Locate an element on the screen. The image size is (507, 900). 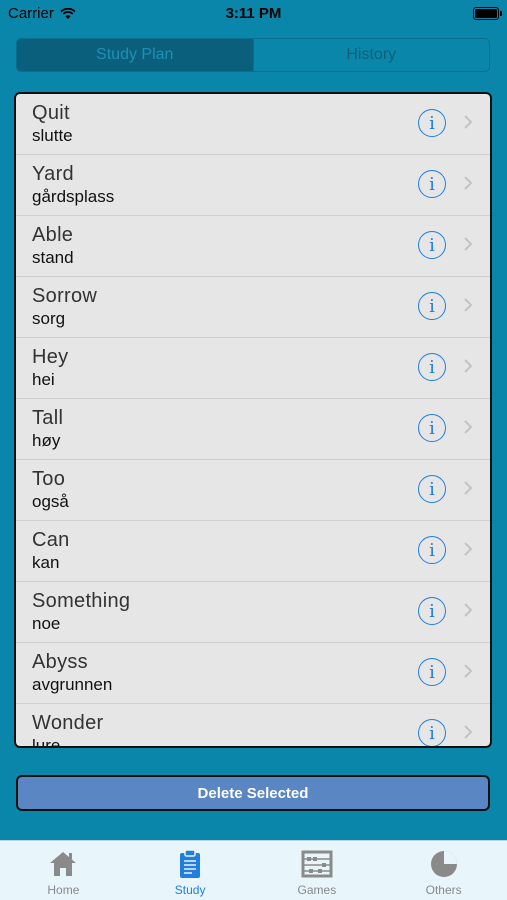
translation-label: hei is located at coordinates (43, 379).